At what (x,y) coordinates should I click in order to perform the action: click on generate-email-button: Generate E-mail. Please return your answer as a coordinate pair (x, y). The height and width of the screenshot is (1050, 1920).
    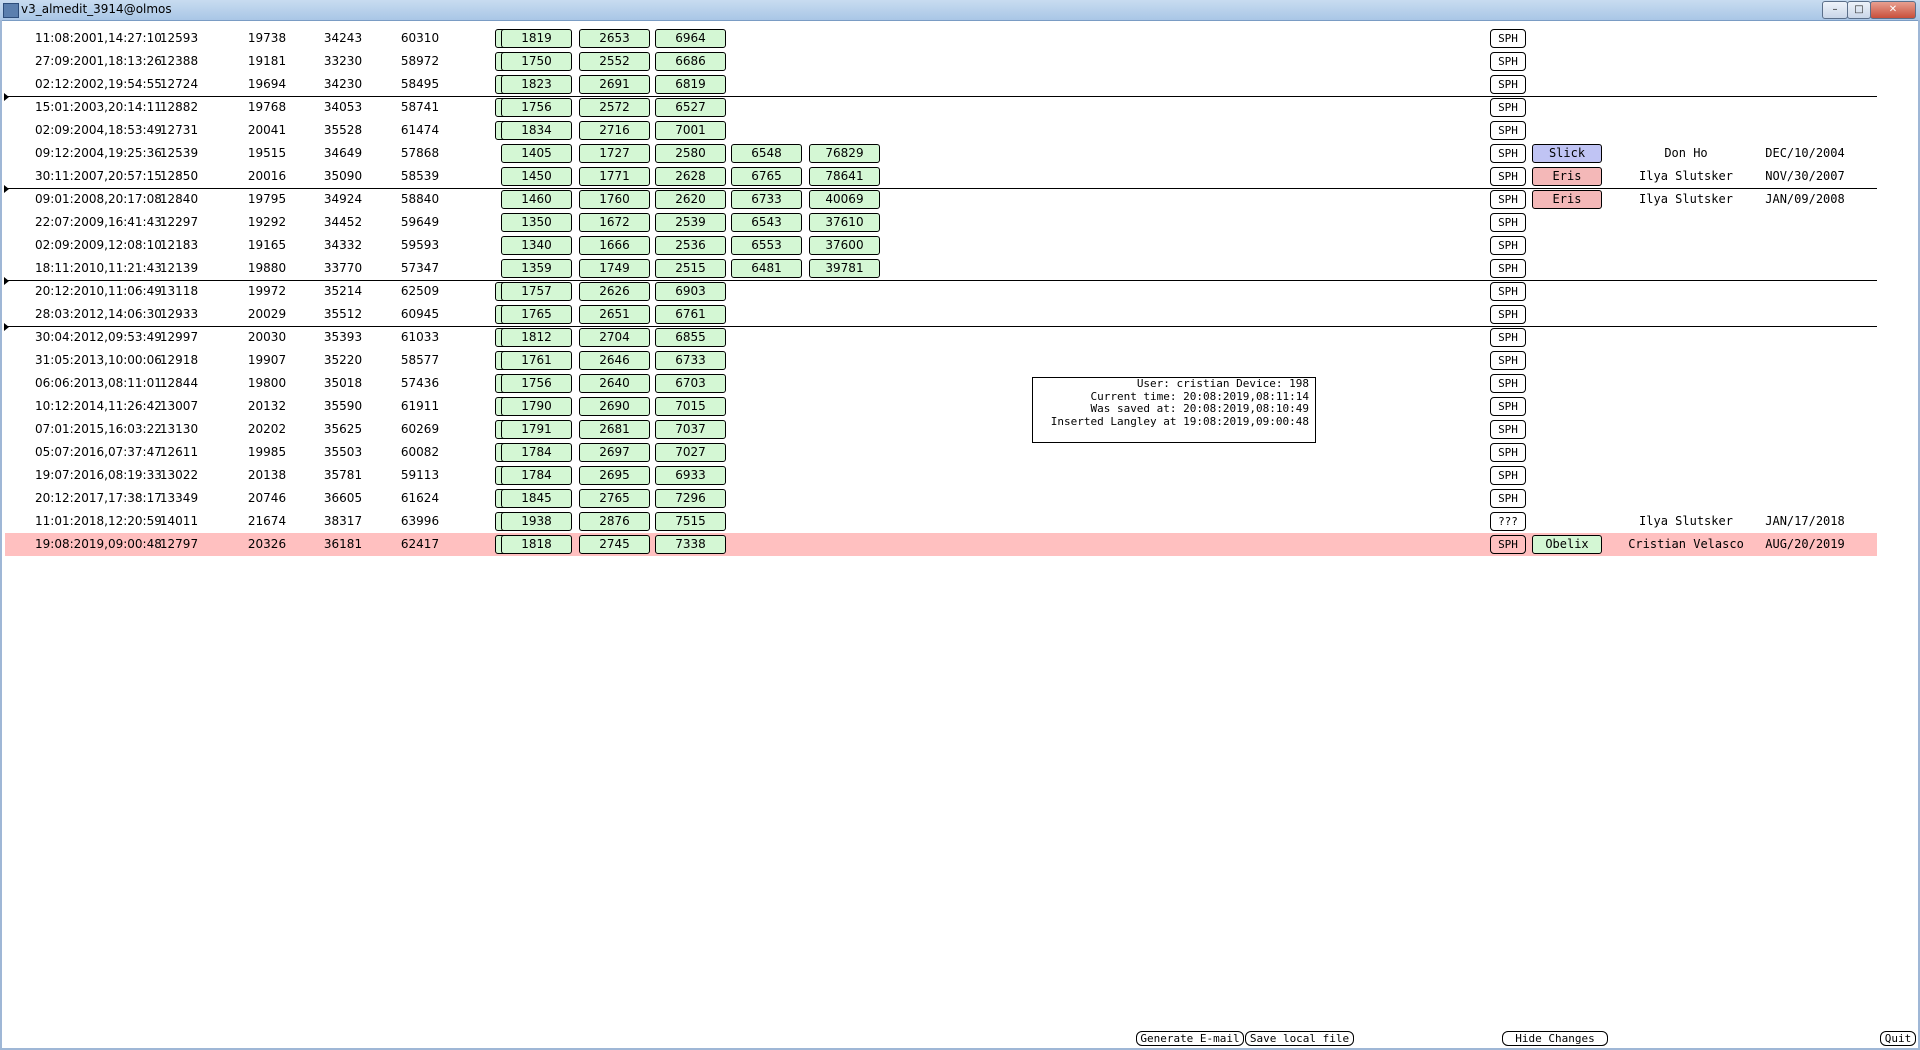
    Looking at the image, I should click on (1190, 1038).